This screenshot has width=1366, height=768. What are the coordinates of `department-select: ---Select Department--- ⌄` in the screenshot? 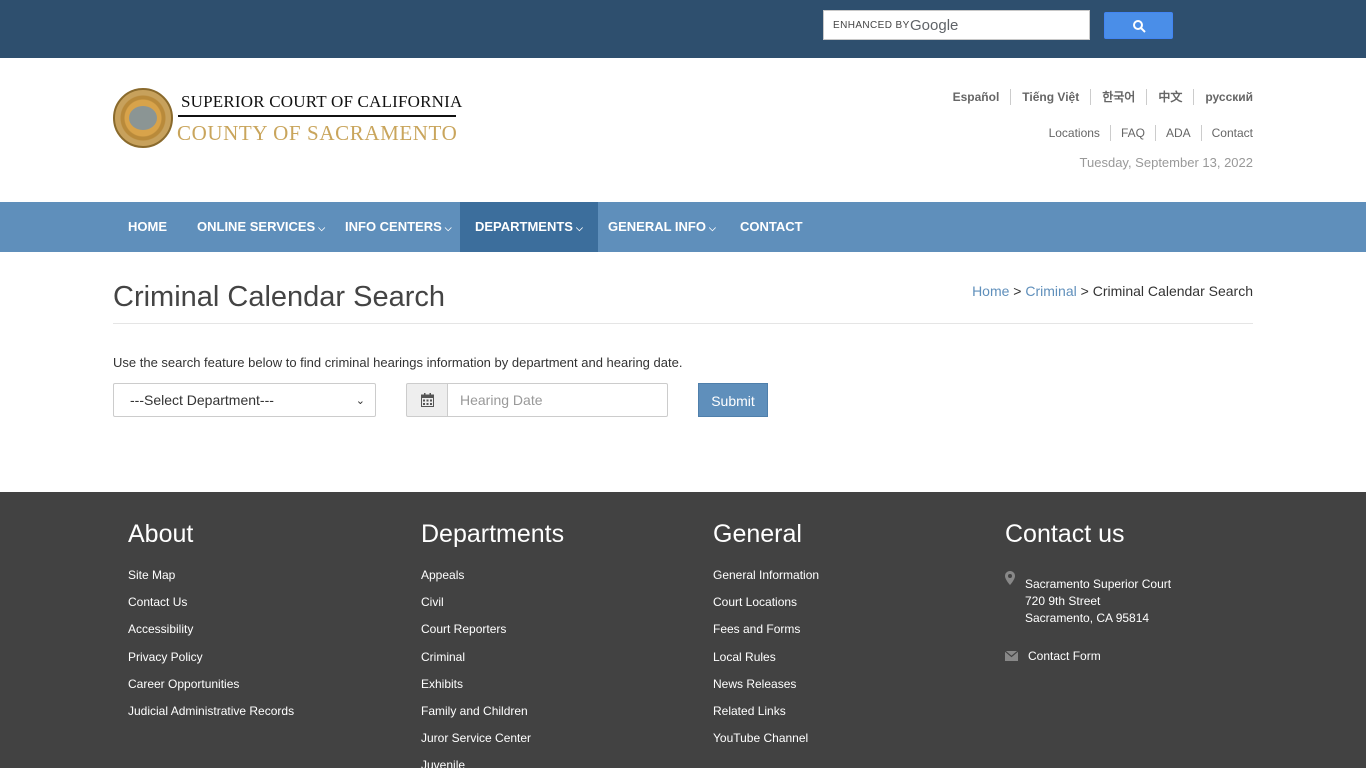 It's located at (244, 400).